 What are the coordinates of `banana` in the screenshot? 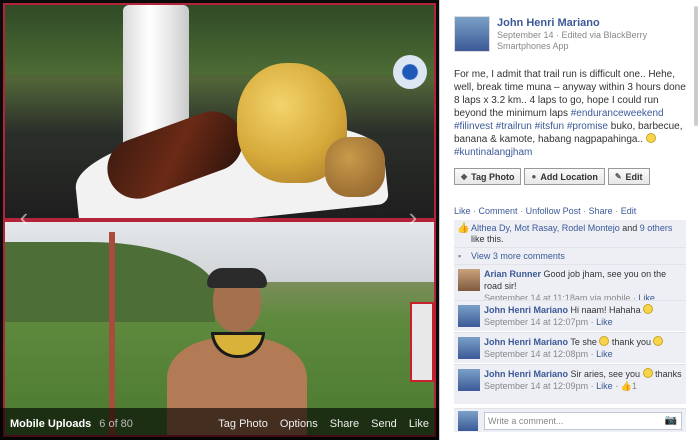 It's located at (355, 167).